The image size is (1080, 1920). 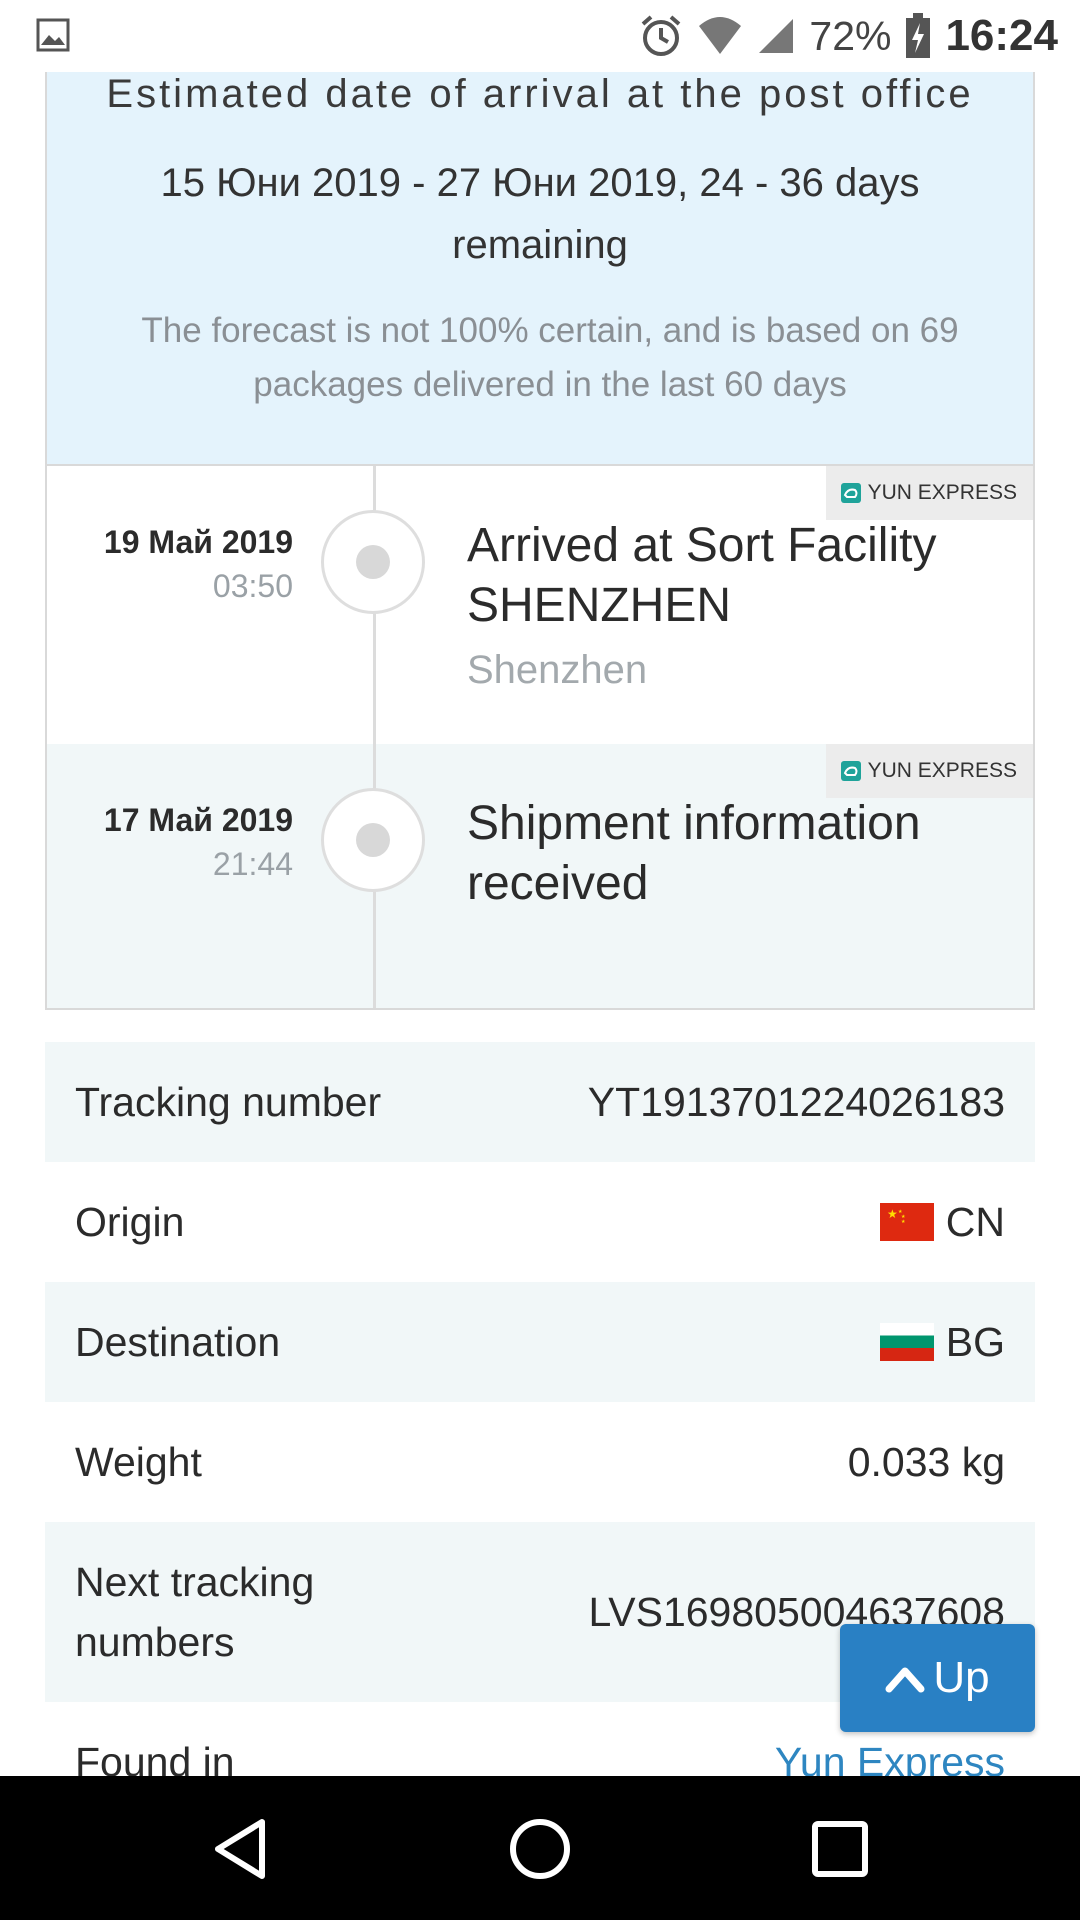 I want to click on gallery-icon, so click(x=53, y=35).